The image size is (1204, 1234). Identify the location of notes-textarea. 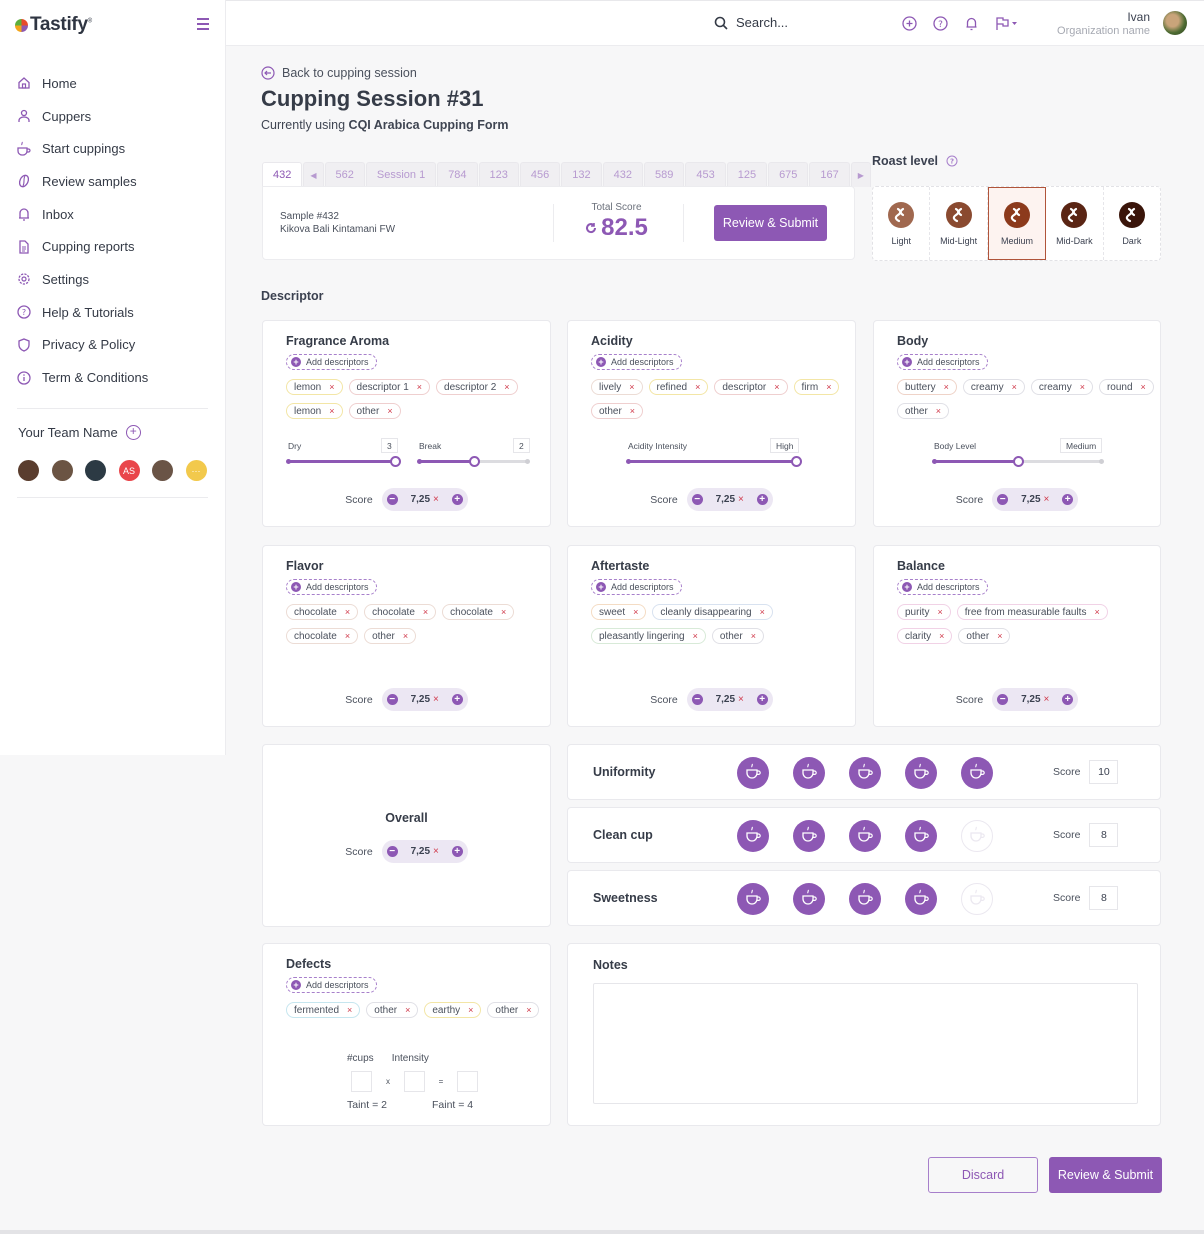
(865, 1043).